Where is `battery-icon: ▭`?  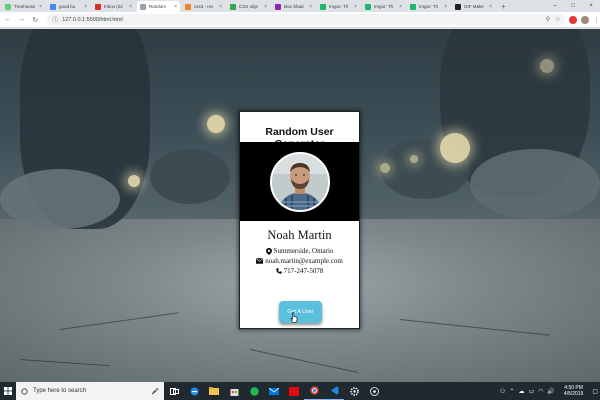
battery-icon: ▭ is located at coordinates (531, 391).